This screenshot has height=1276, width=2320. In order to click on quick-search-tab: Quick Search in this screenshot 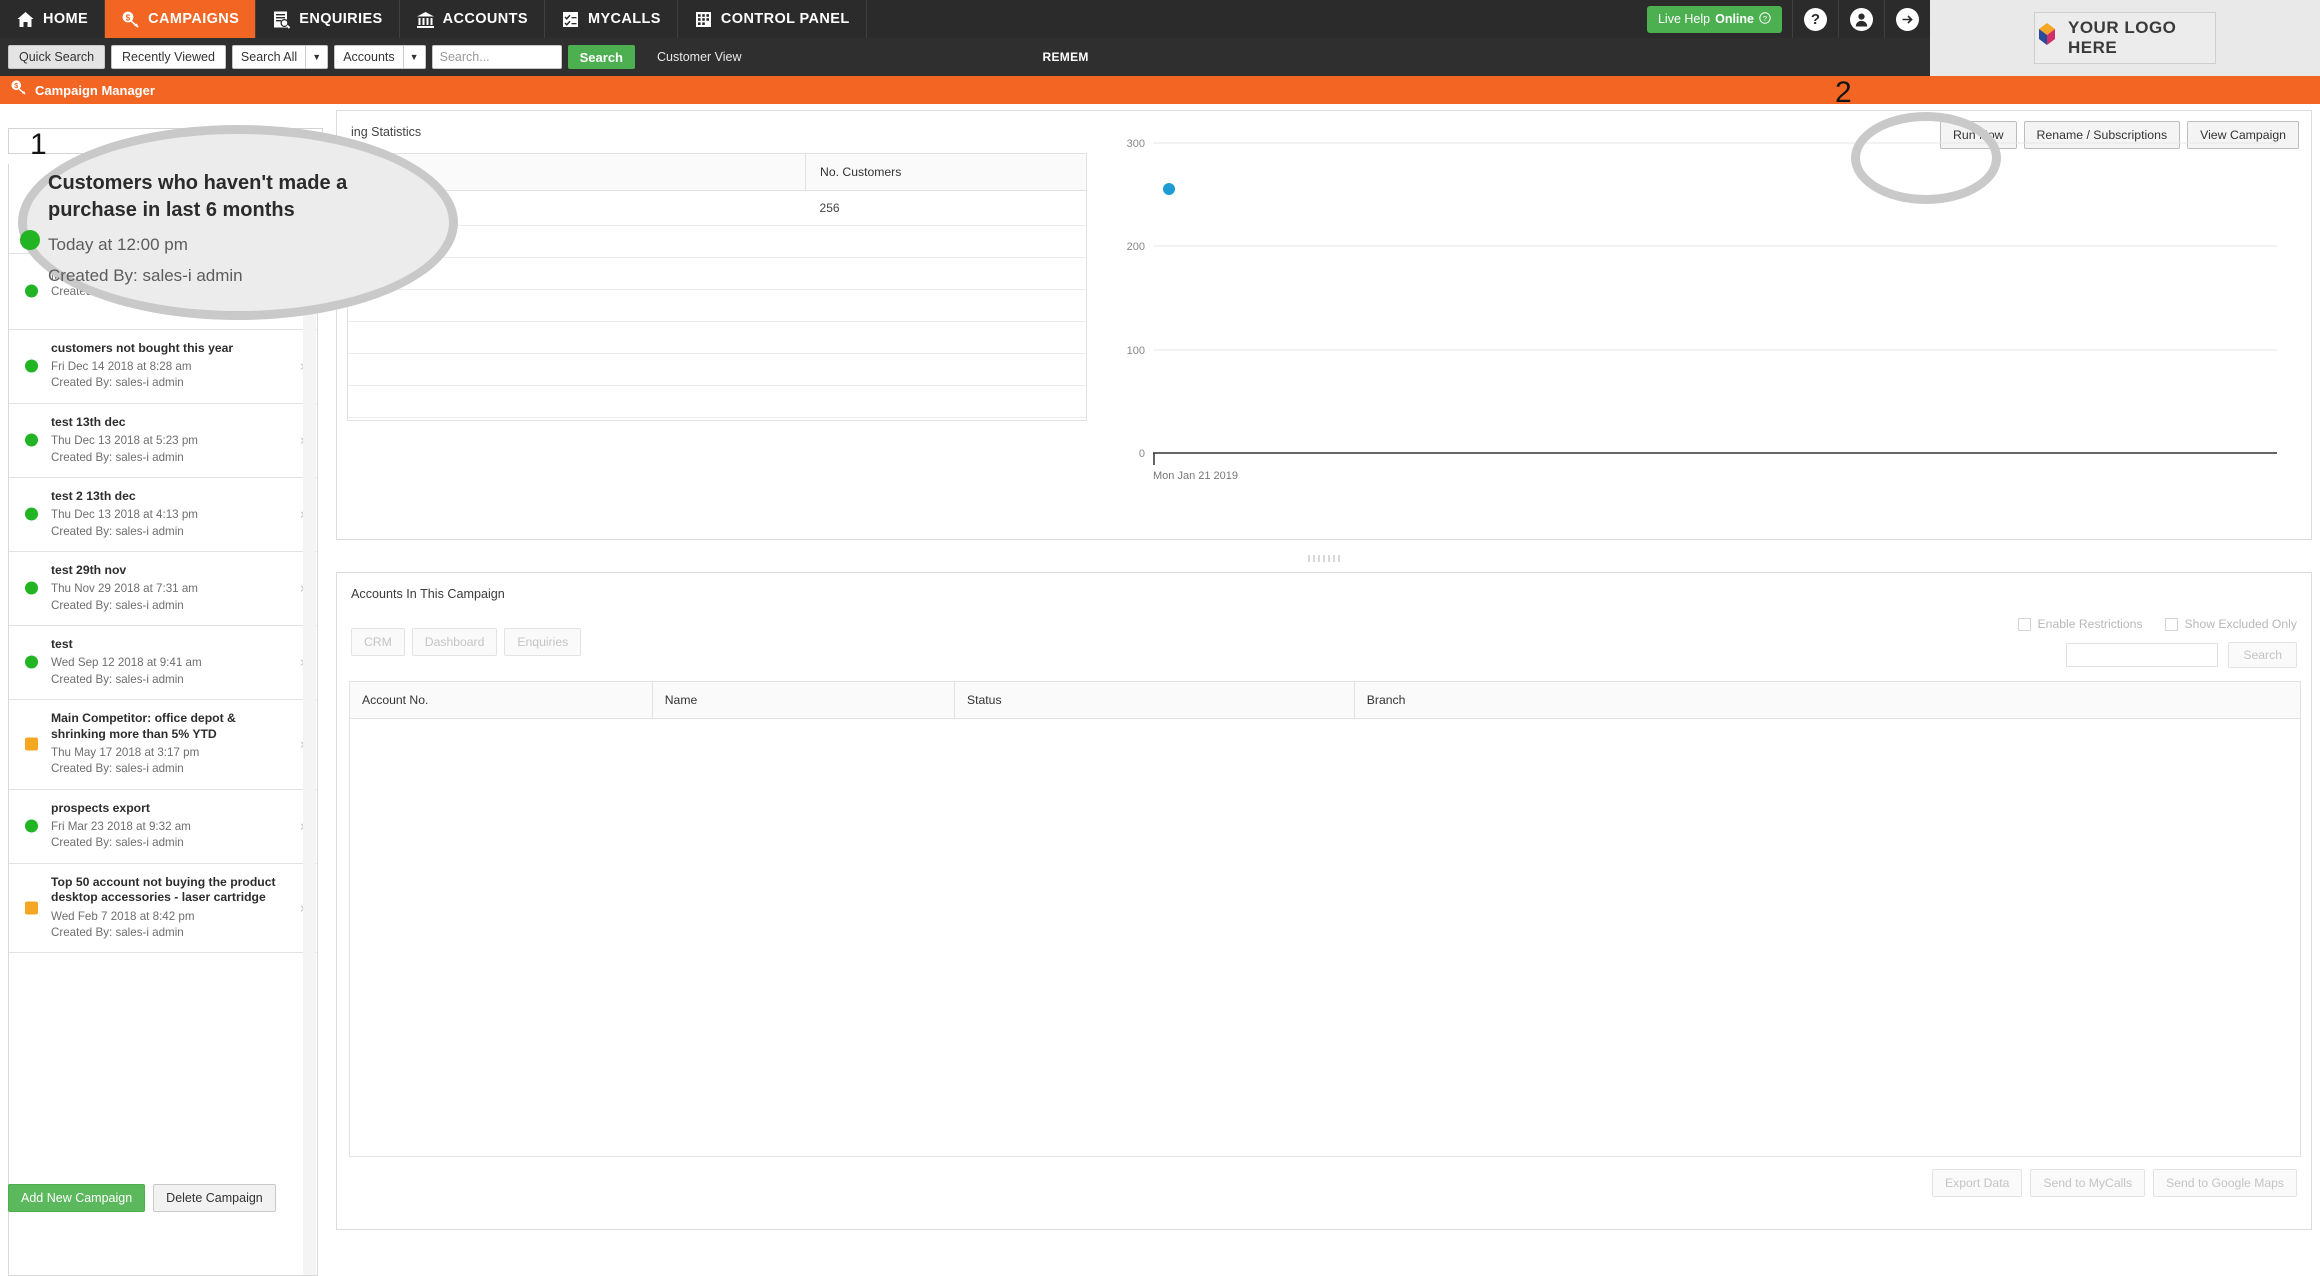, I will do `click(57, 57)`.